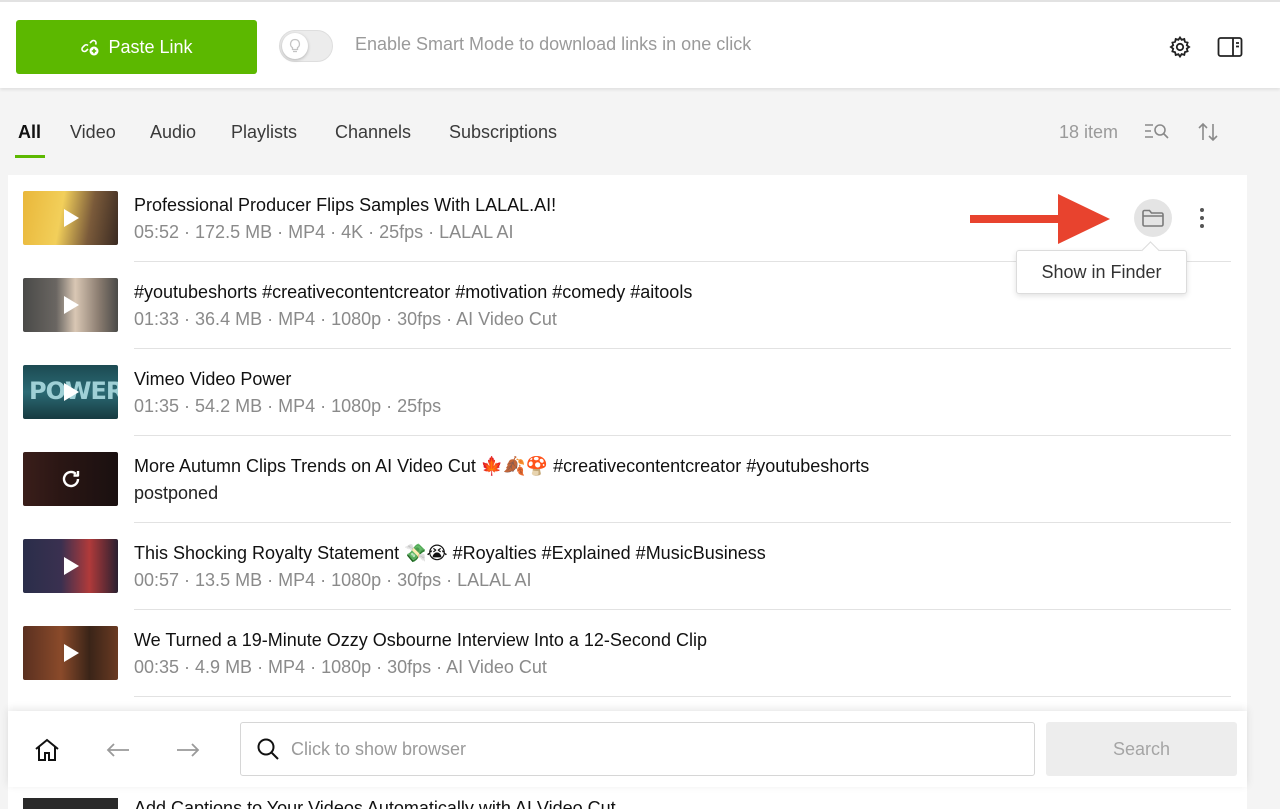 The image size is (1280, 809). I want to click on item-count: 18 item, so click(1089, 132).